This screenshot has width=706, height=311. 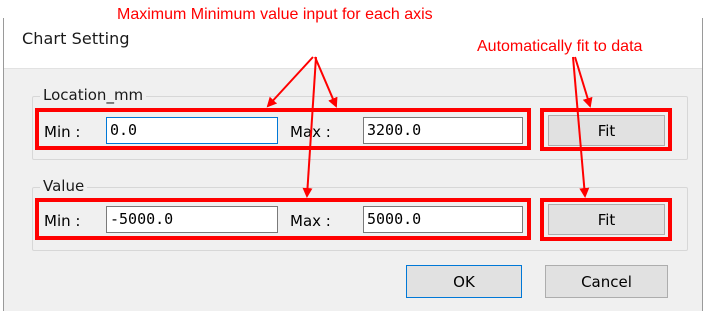 I want to click on value-max-input: 5000.0, so click(x=443, y=219).